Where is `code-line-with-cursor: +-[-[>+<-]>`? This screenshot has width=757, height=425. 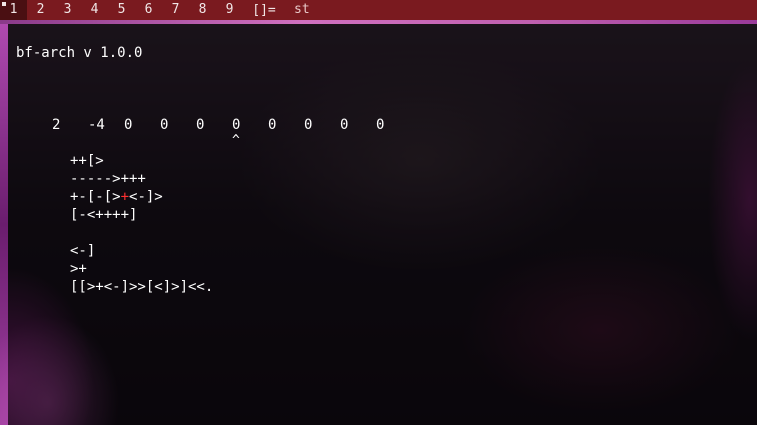
code-line-with-cursor: +-[-[>+<-]> is located at coordinates (116, 197).